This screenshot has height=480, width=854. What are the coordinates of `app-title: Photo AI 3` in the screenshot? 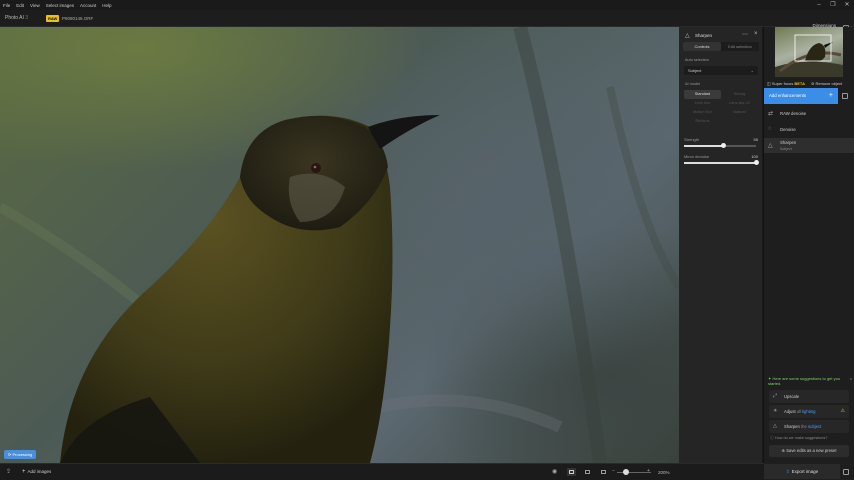 It's located at (17, 18).